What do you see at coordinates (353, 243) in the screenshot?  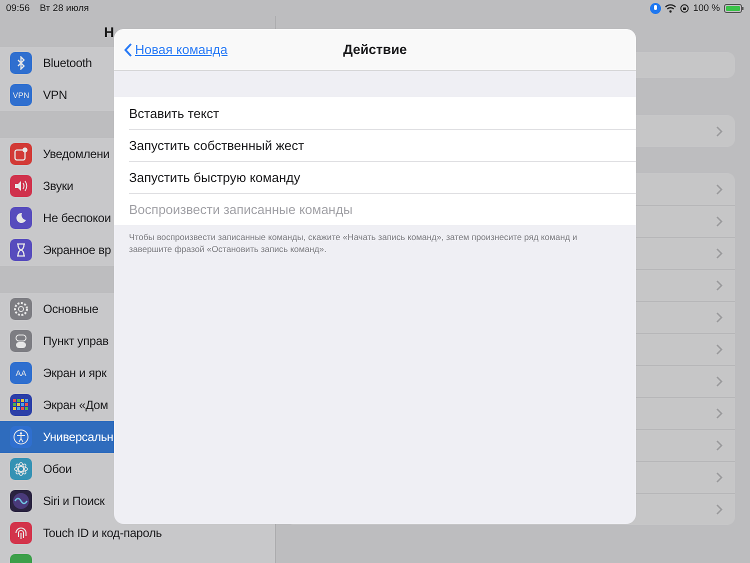 I see `footer-note: Чтобы воспроизвести записанные команды, скажите «Начать запись команд», затем произнесите ряд команд и завершите фразой «Остановить запись команд».` at bounding box center [353, 243].